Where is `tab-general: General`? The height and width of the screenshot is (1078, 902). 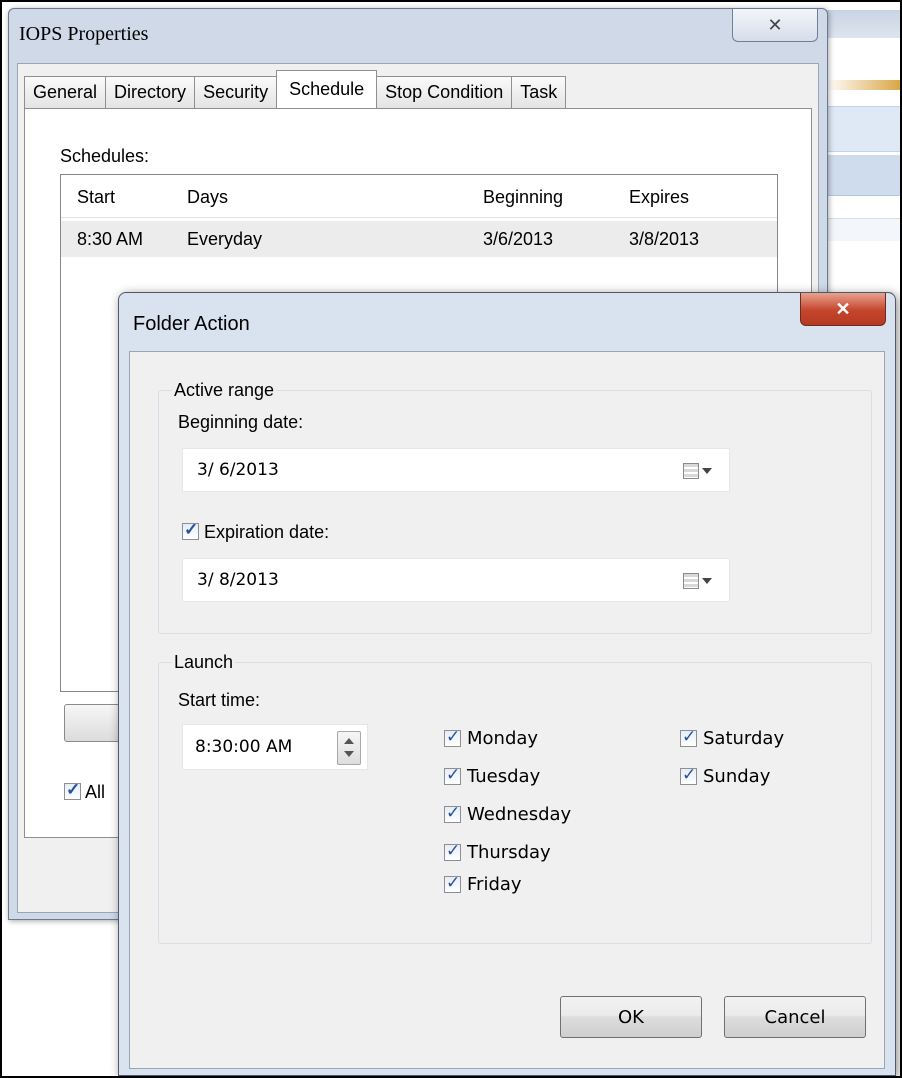 tab-general: General is located at coordinates (65, 92).